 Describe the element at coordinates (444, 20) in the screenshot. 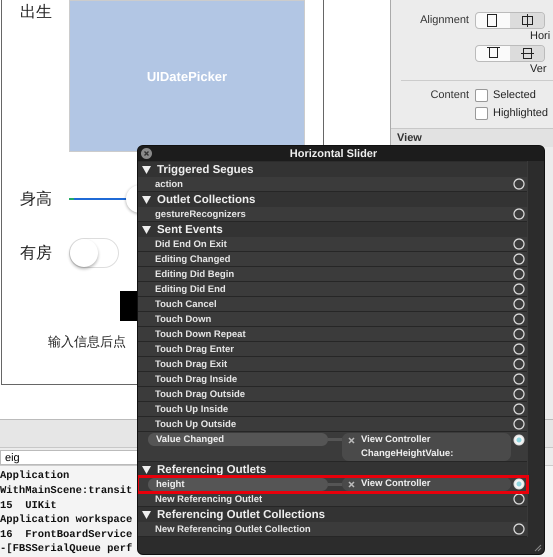

I see `alignment-label: Alignment` at that location.